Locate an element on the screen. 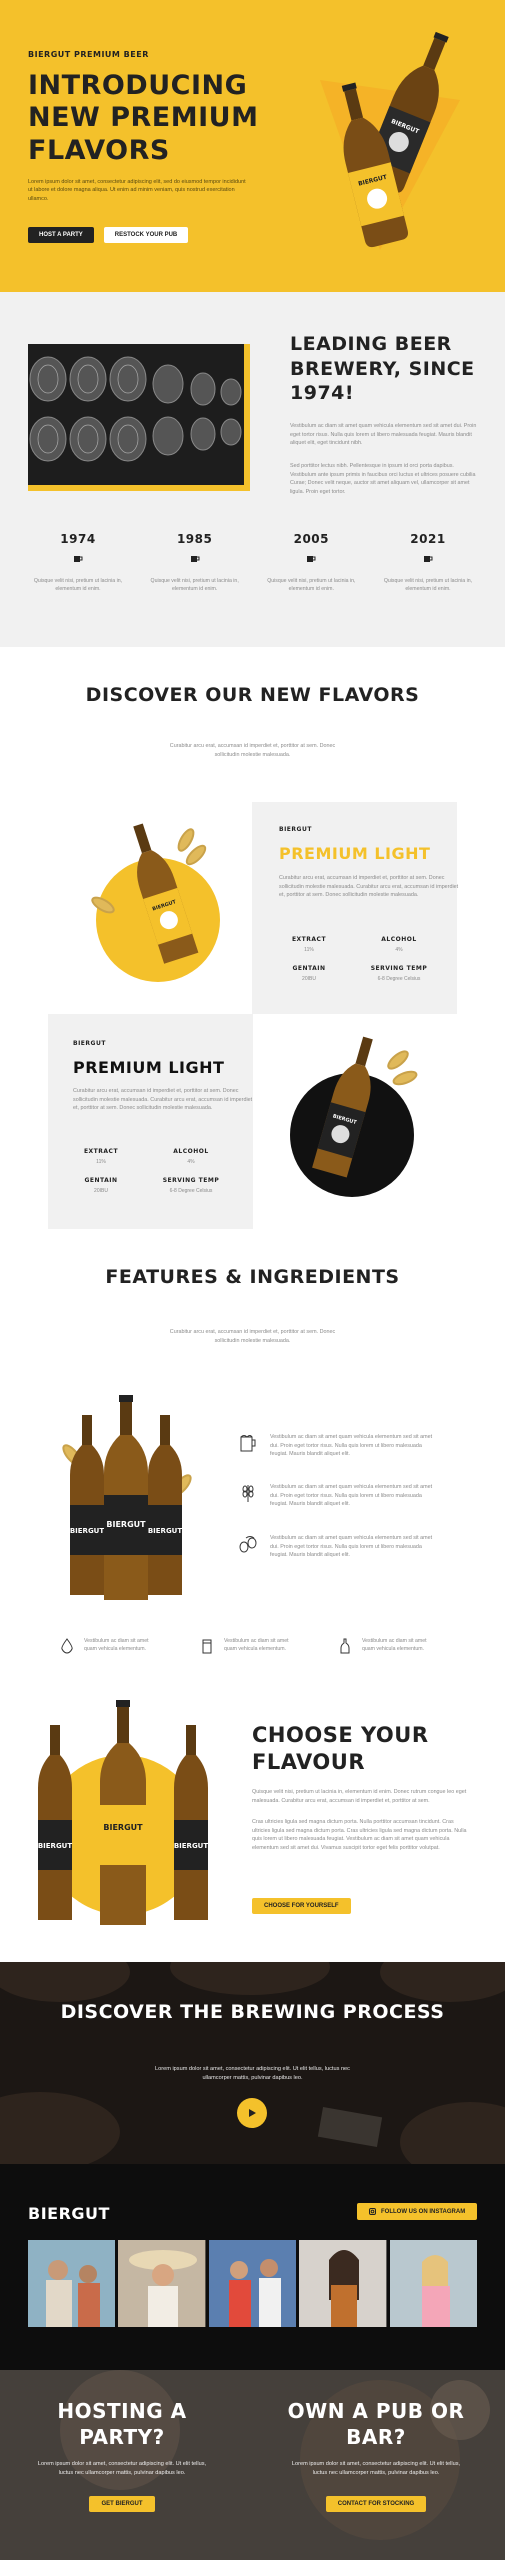 This screenshot has width=505, height=2560. hero-bottles-illustration: BIERGUT BIERGUT is located at coordinates (390, 140).